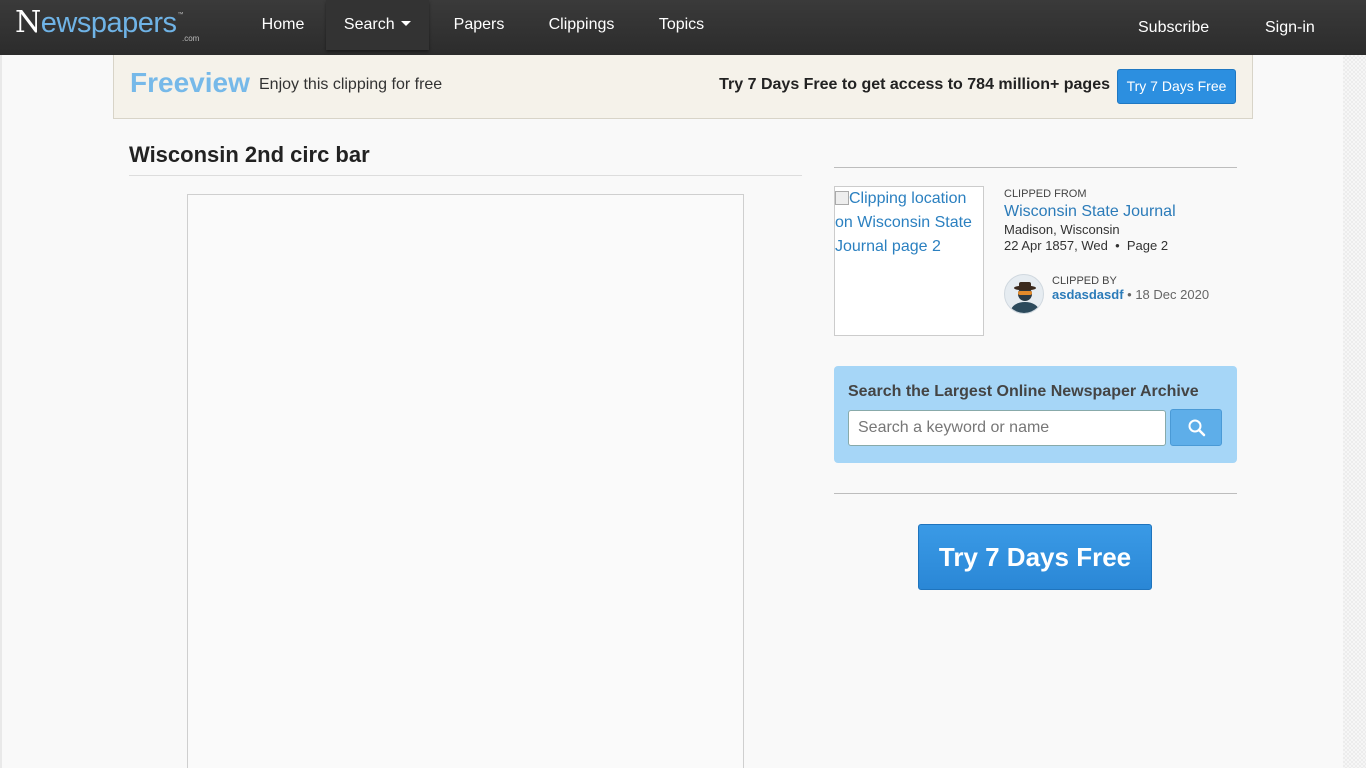  I want to click on user-link: asdasdasdf, so click(1088, 294).